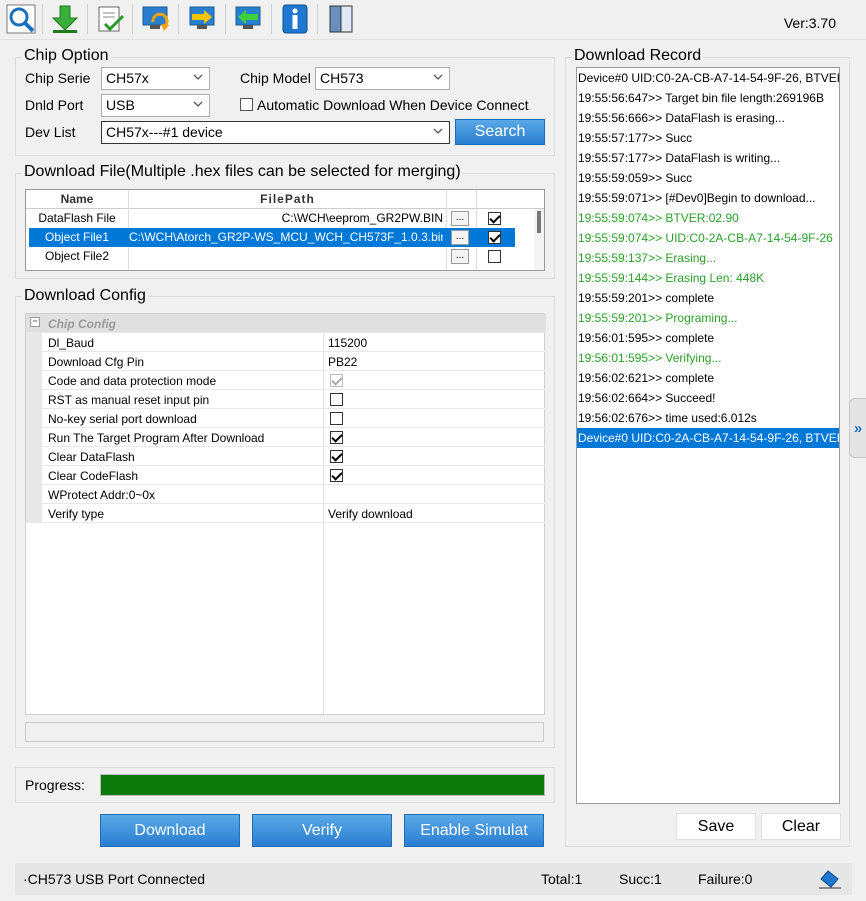 This screenshot has height=901, width=866. What do you see at coordinates (114, 879) in the screenshot?
I see `status-connection: ·CH573 USB Port Connected` at bounding box center [114, 879].